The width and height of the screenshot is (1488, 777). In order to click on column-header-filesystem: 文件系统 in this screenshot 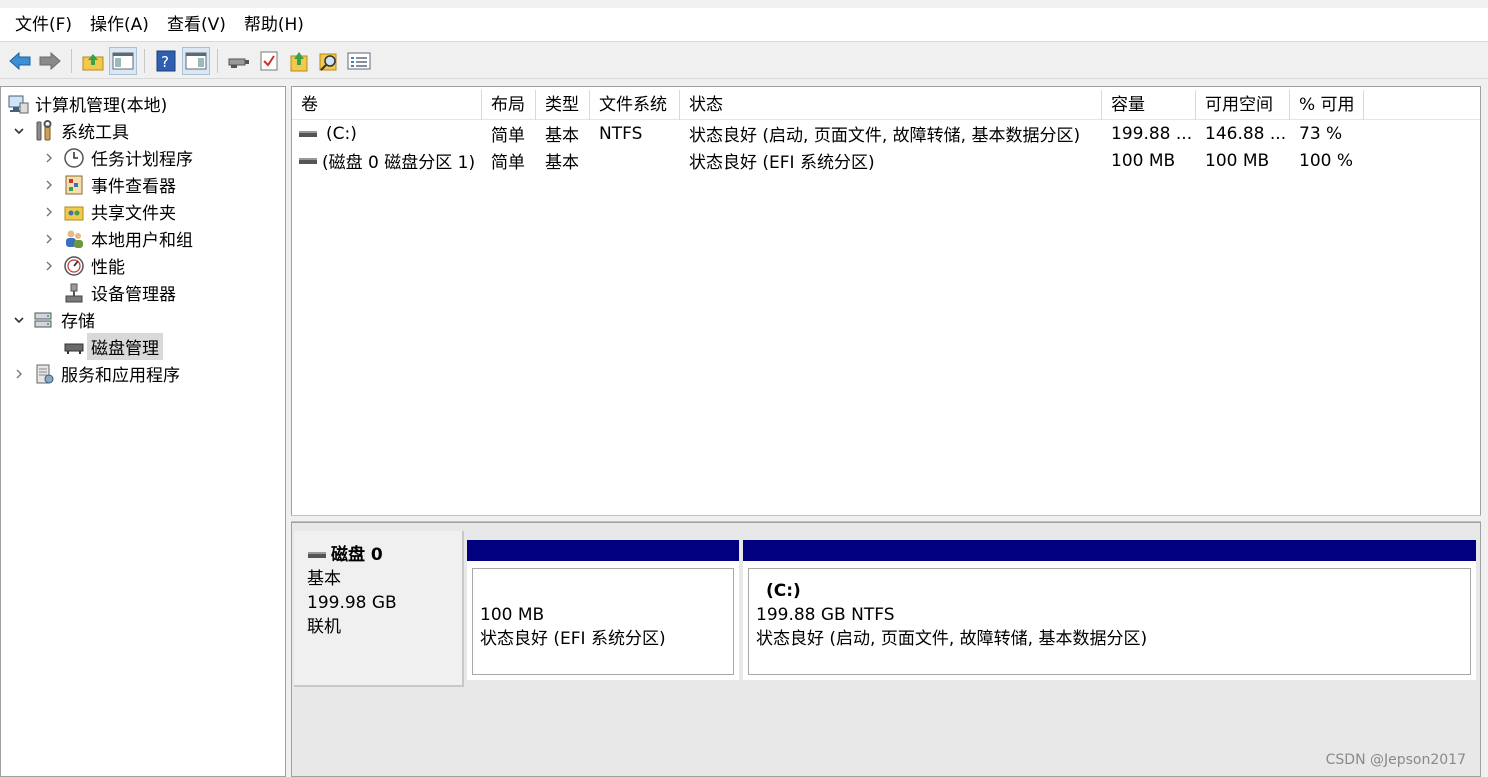, I will do `click(635, 105)`.